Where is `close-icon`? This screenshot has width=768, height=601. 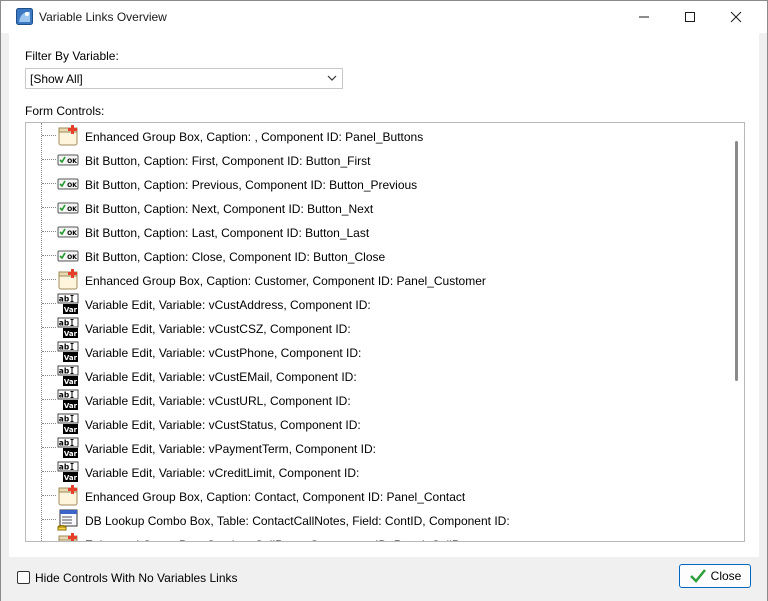 close-icon is located at coordinates (736, 17).